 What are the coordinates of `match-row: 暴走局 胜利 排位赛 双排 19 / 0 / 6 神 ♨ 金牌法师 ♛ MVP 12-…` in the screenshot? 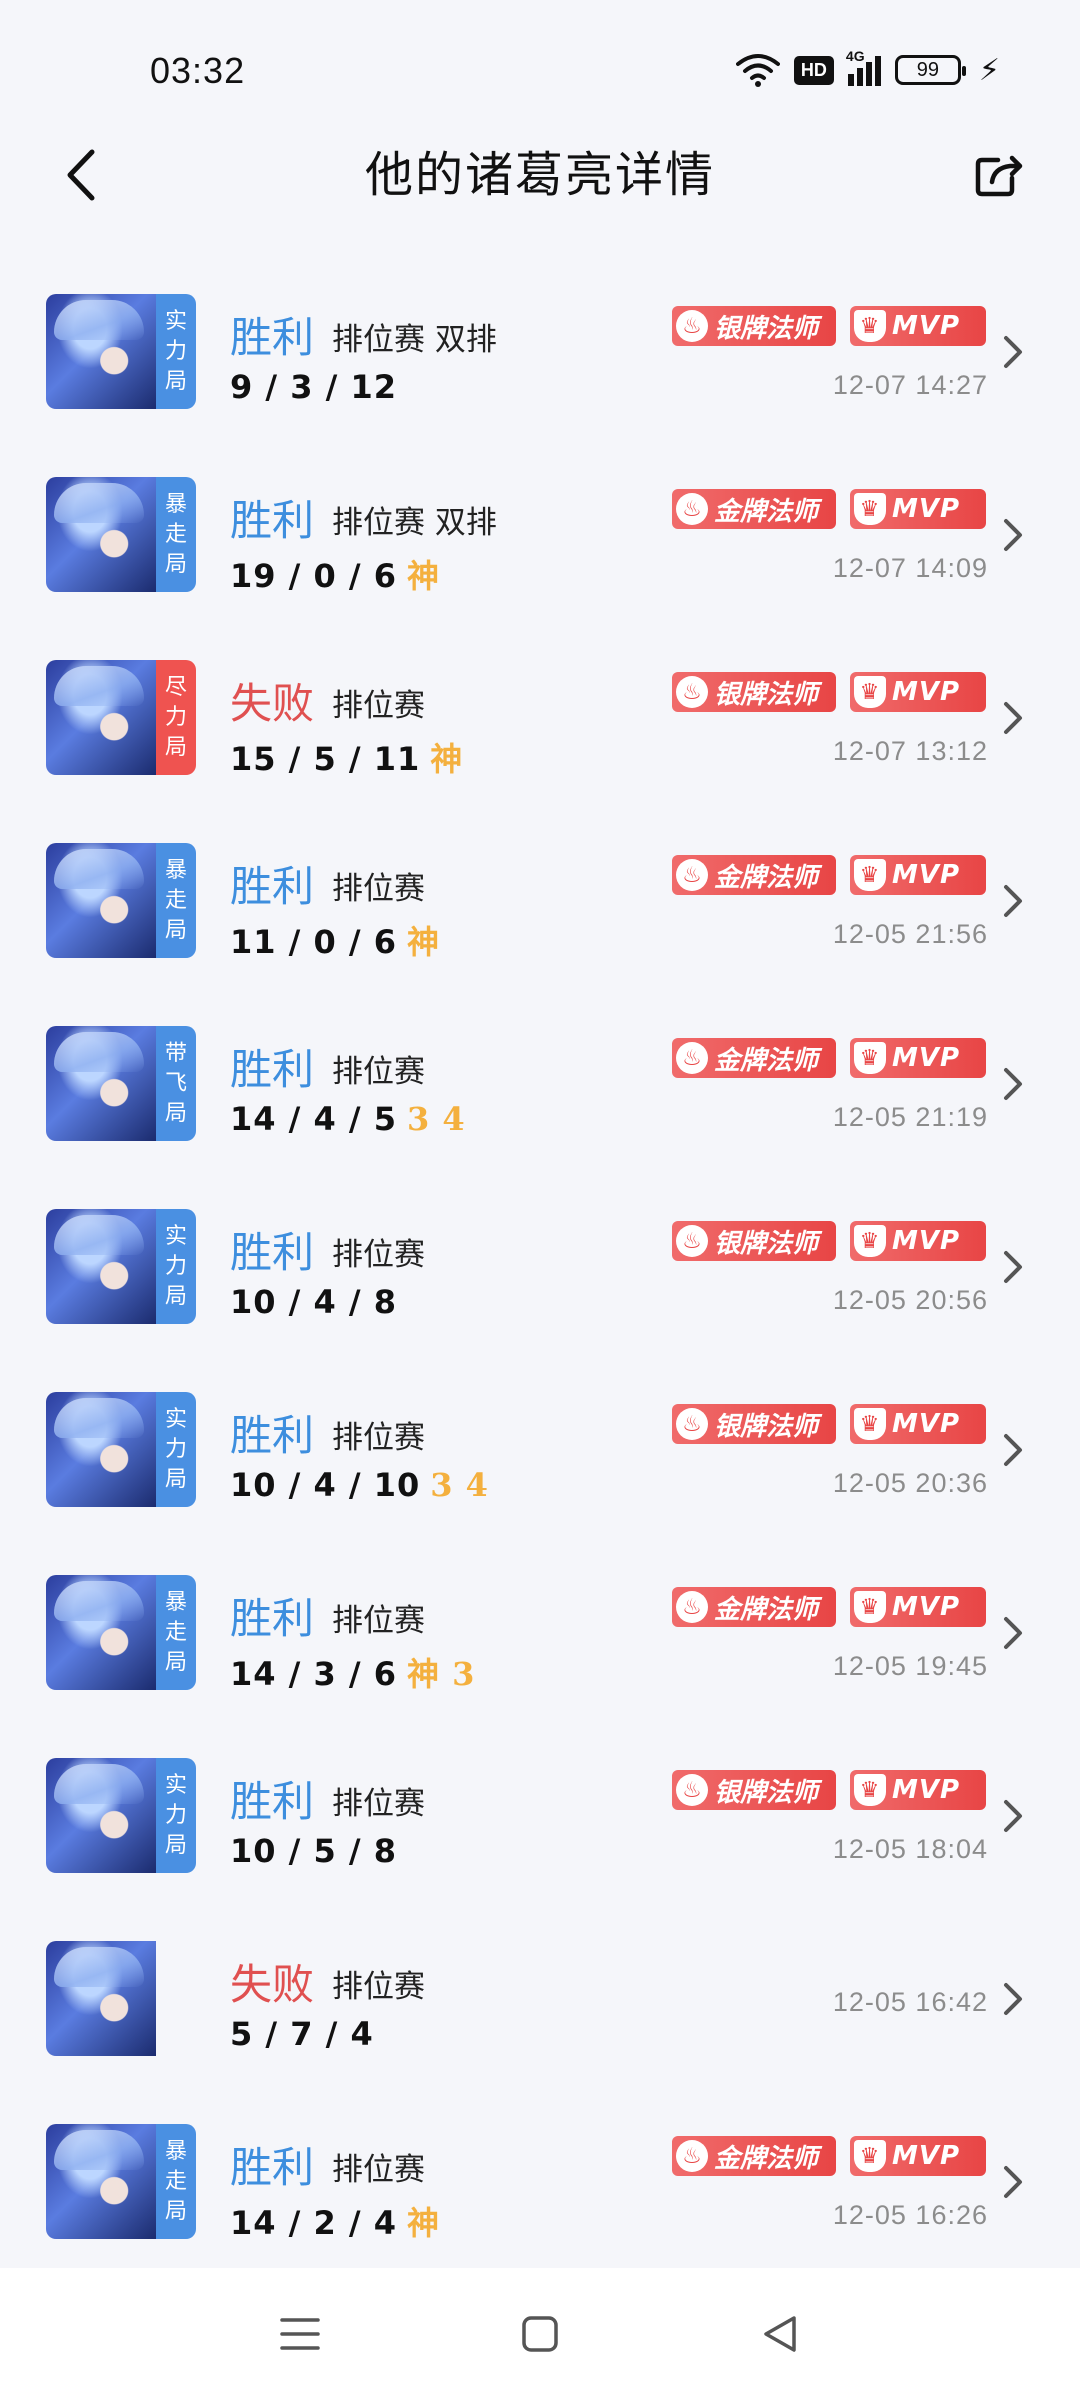 It's located at (540, 534).